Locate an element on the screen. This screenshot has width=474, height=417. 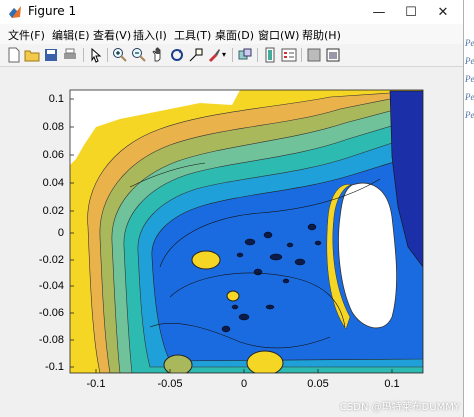
save-icon is located at coordinates (51, 55).